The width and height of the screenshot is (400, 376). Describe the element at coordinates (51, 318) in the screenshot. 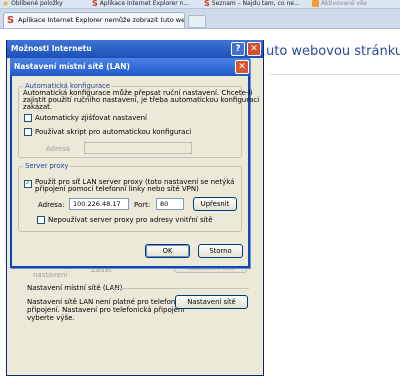

I see `lan-desc-line-3: vyberte výše.` at that location.